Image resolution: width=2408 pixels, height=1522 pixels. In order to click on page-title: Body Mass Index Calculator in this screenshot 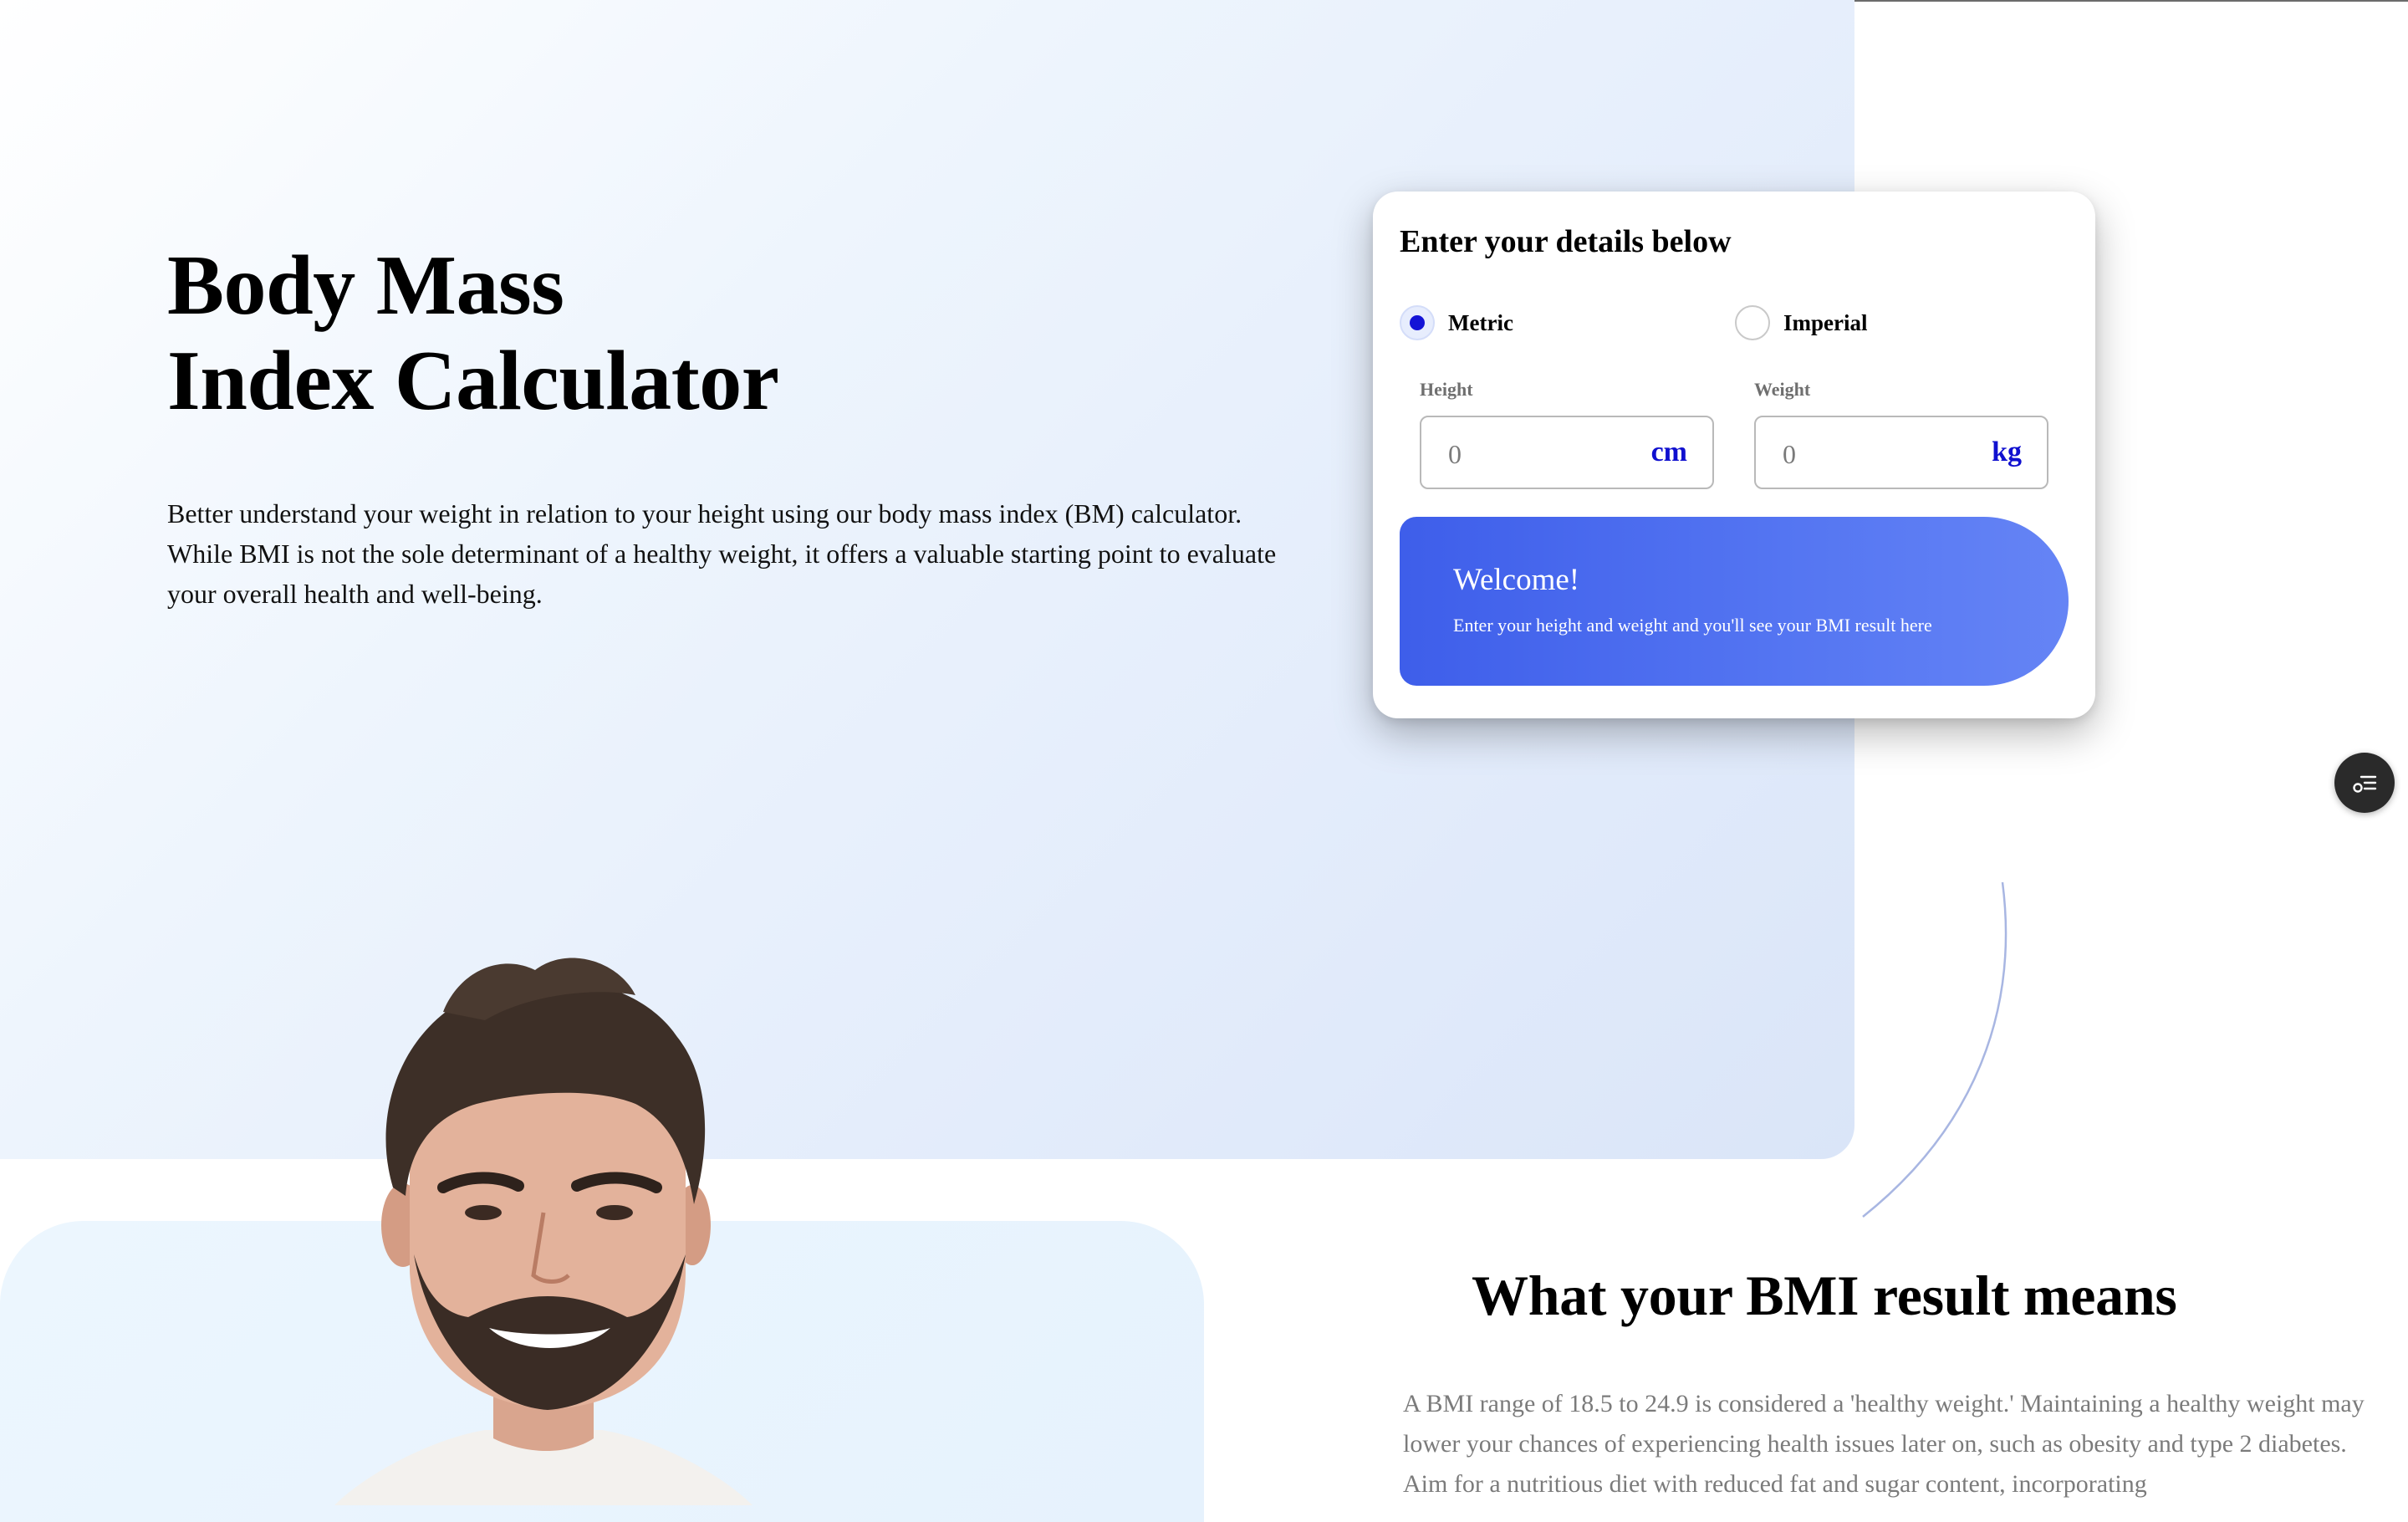, I will do `click(473, 333)`.